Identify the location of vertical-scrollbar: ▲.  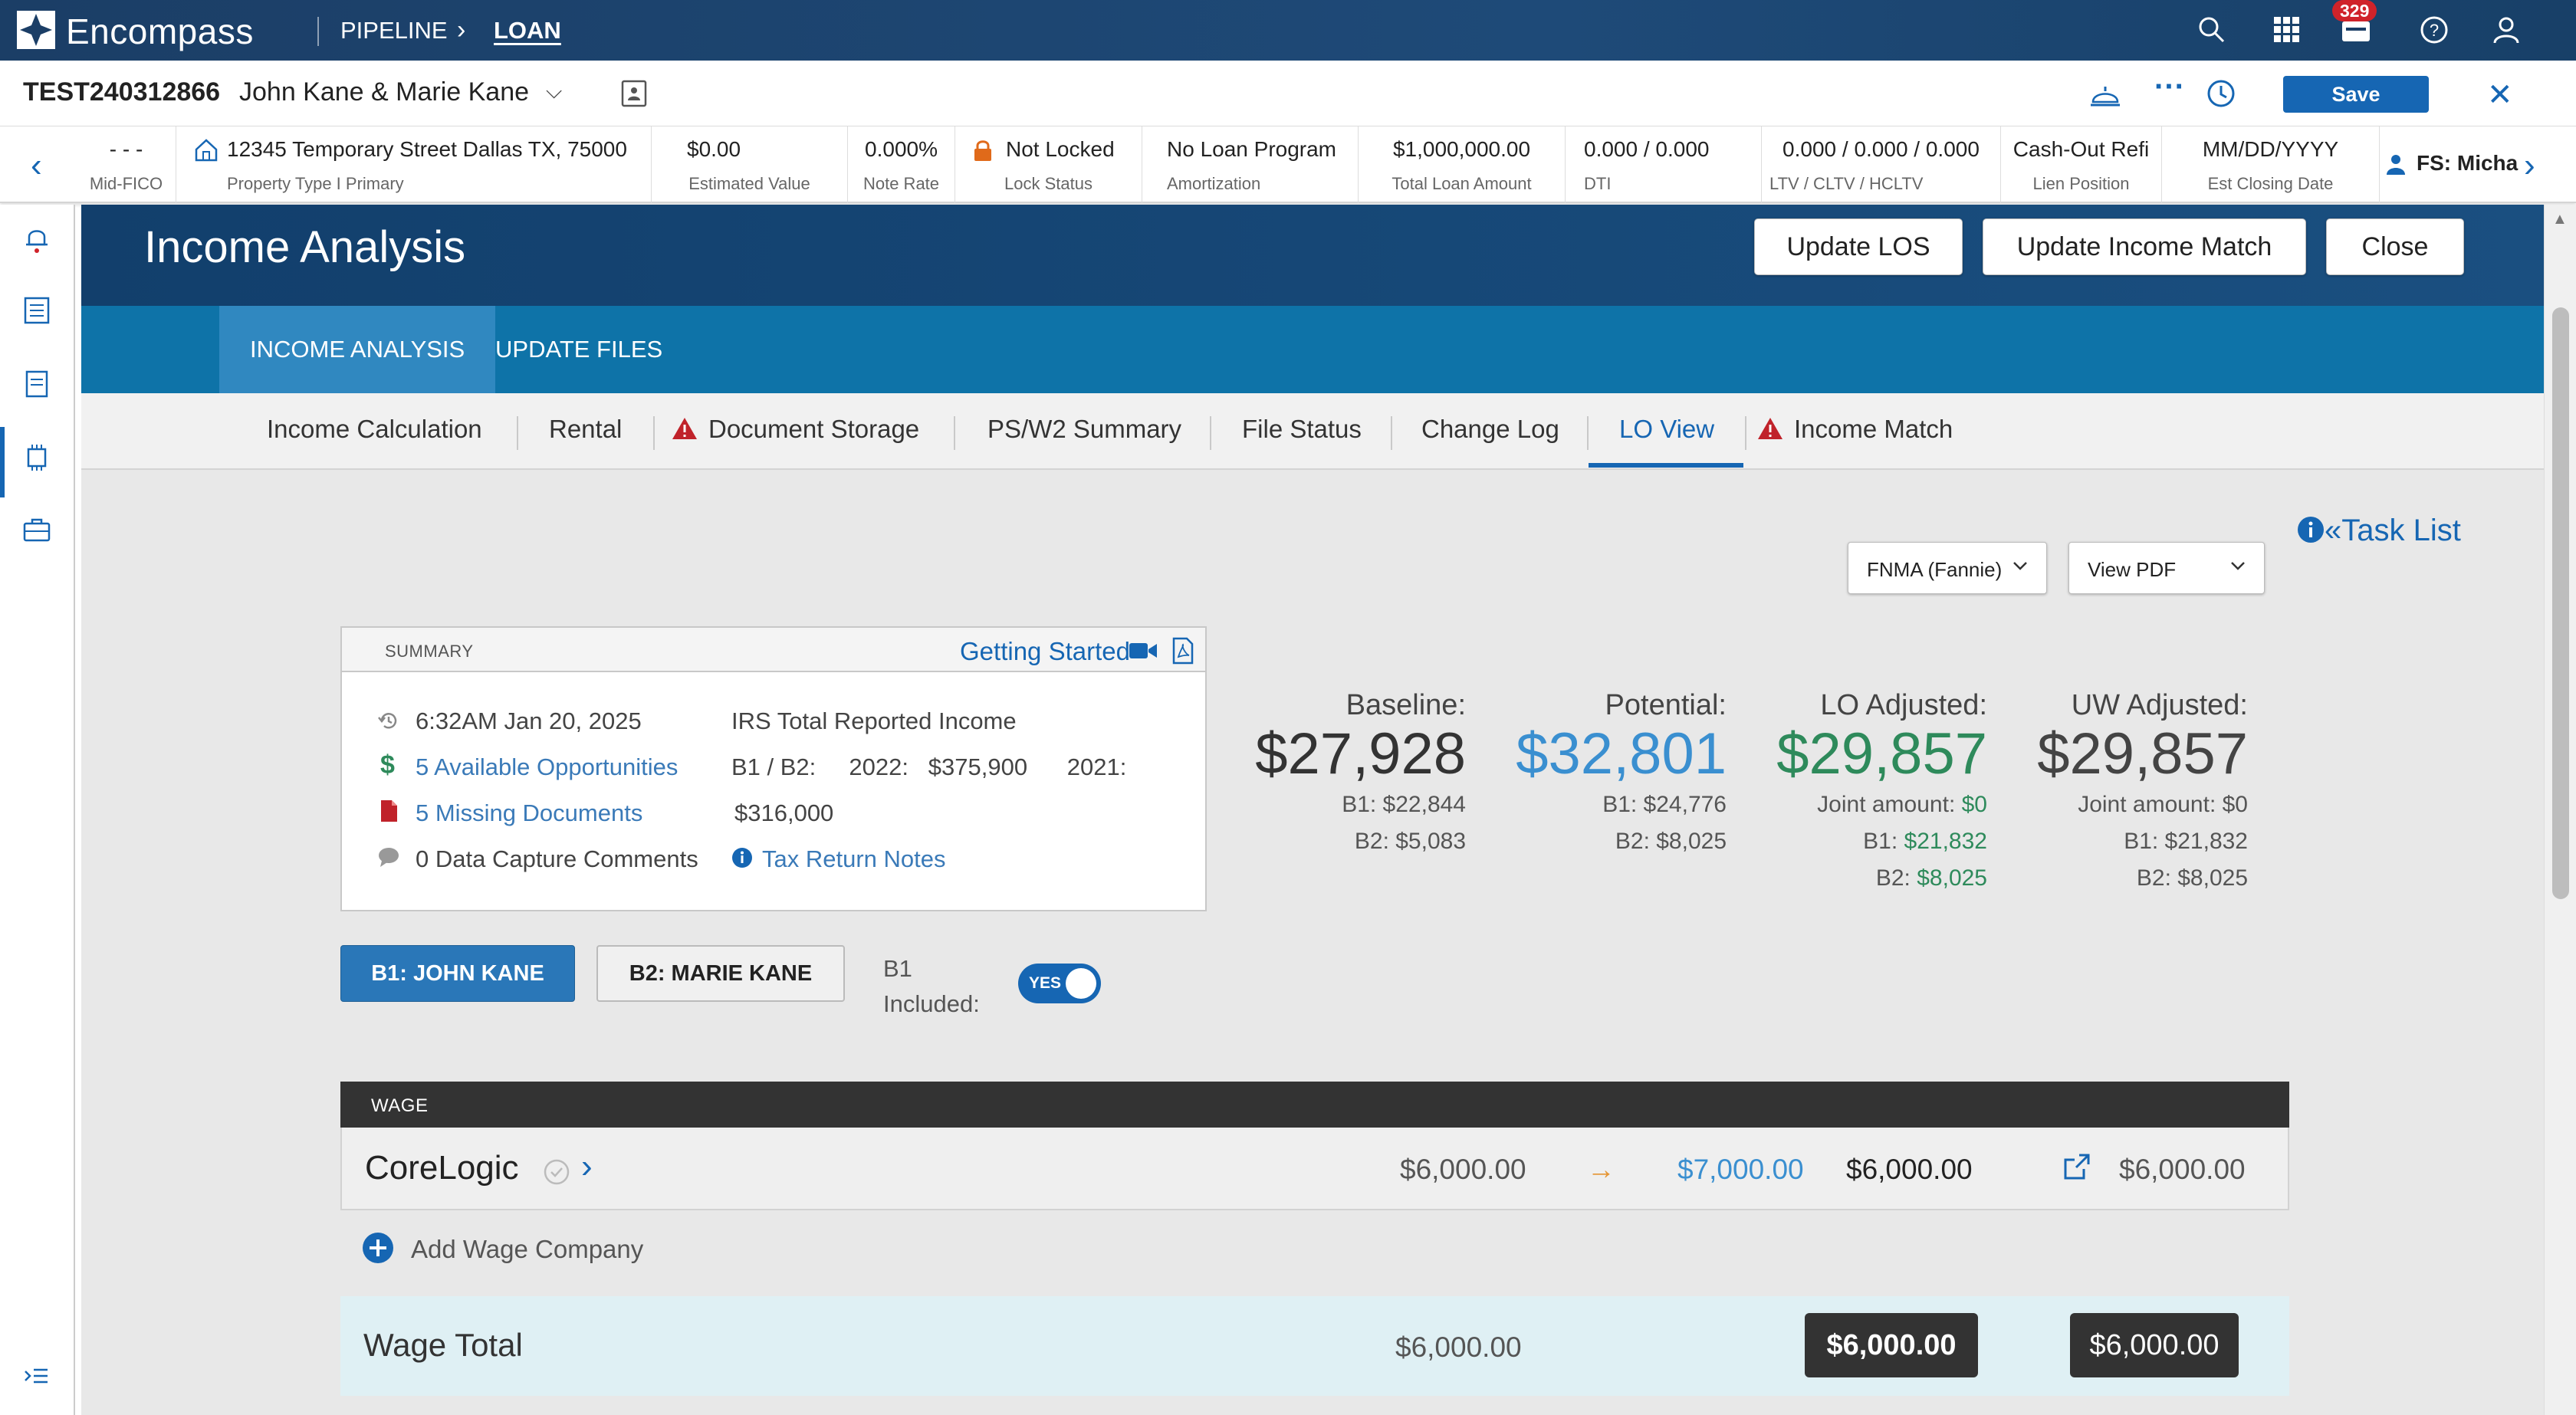
(2560, 810).